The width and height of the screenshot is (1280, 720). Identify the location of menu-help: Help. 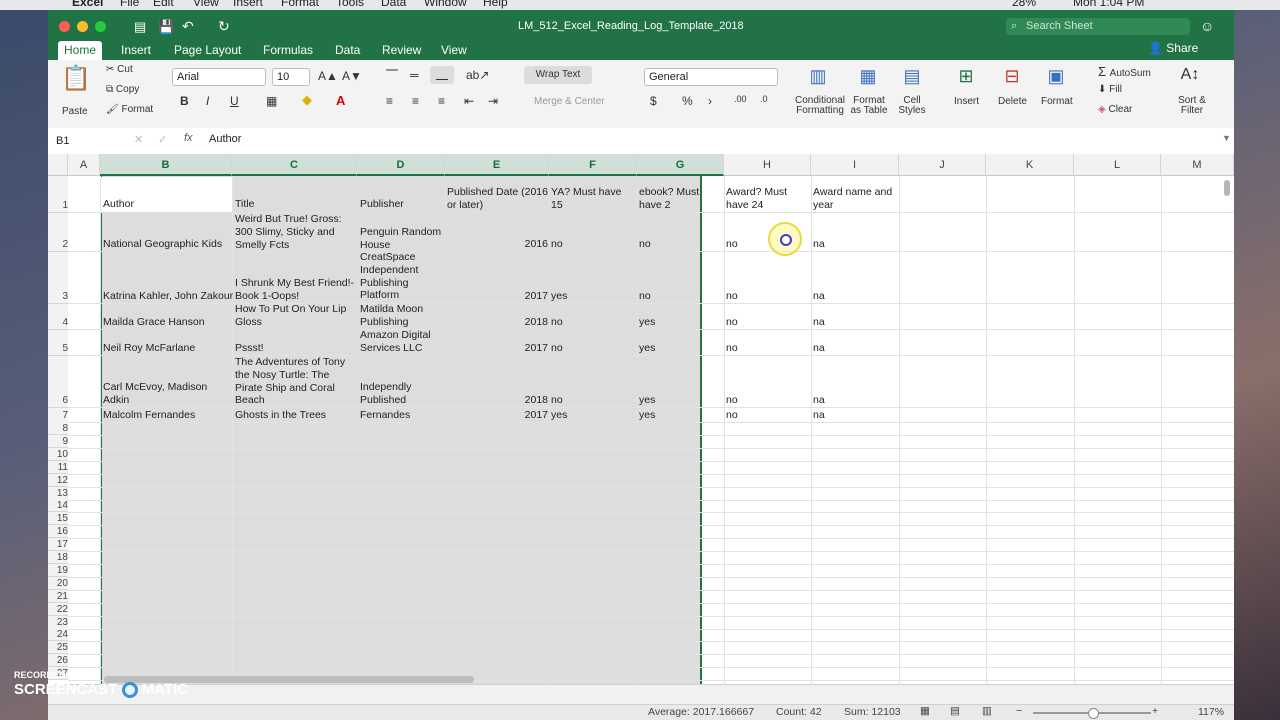
(495, 4).